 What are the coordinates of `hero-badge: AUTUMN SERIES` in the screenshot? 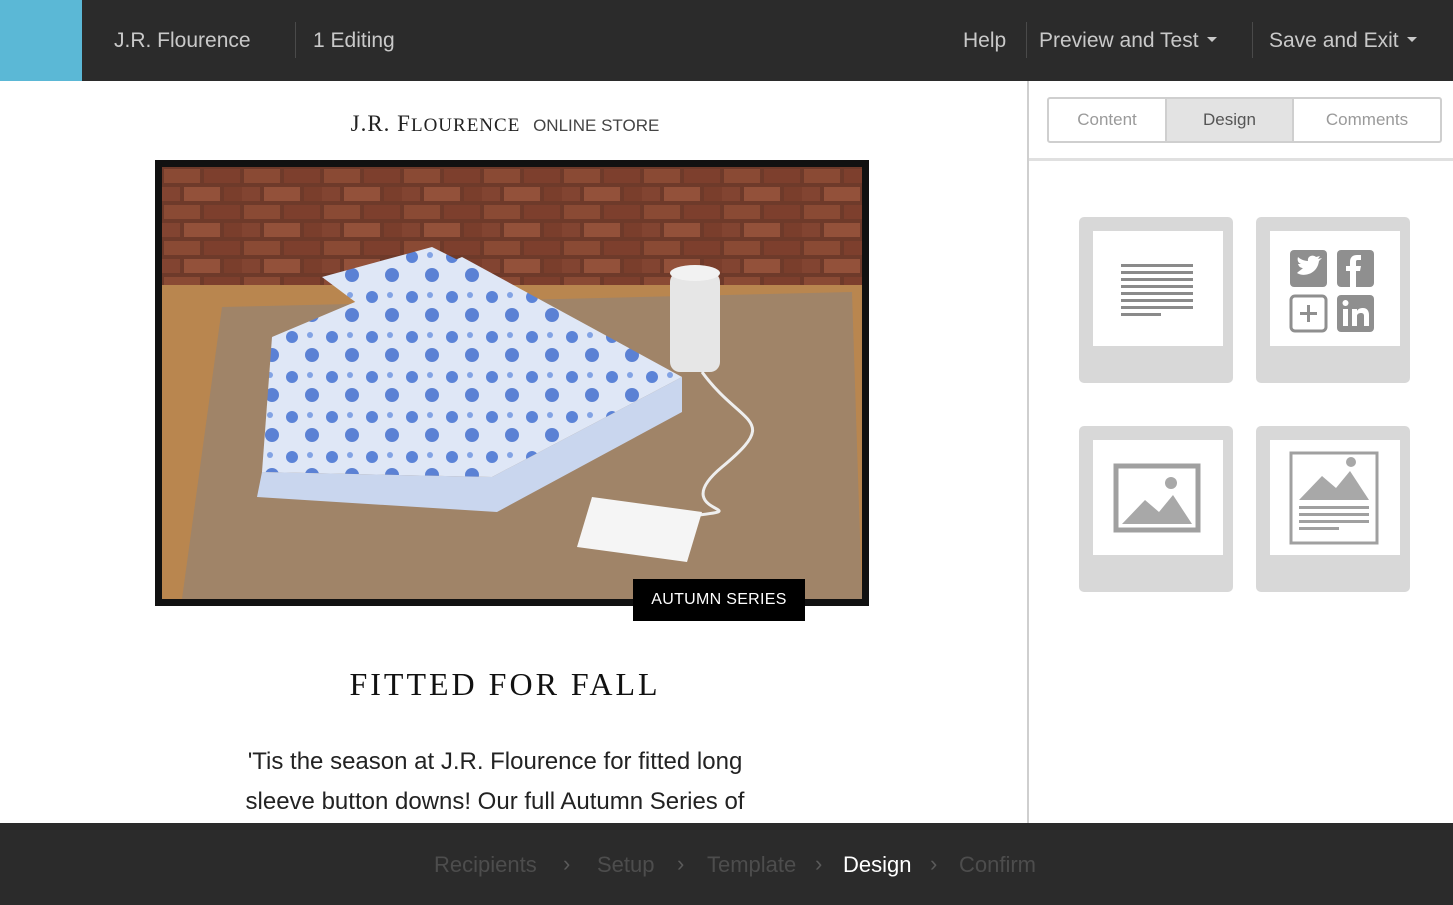 It's located at (719, 600).